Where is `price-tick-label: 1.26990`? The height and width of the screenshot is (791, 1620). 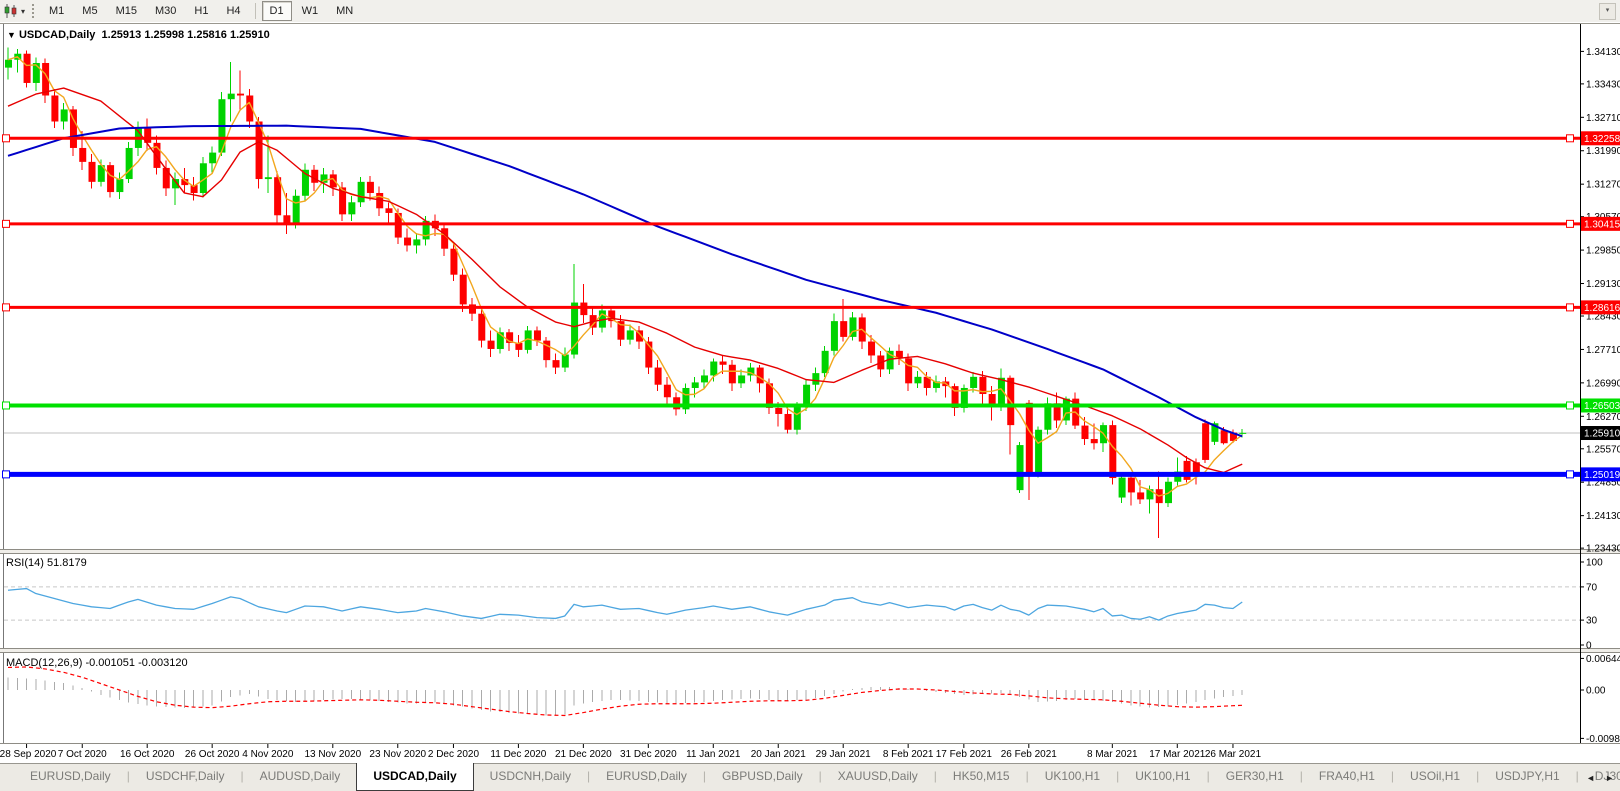
price-tick-label: 1.26990 is located at coordinates (1603, 383).